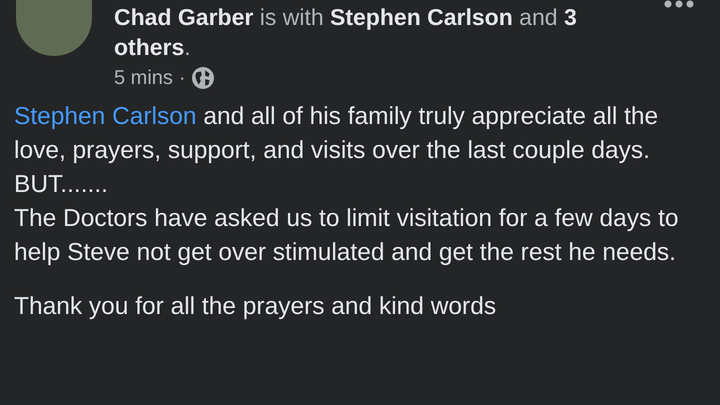  Describe the element at coordinates (203, 78) in the screenshot. I see `globe-icon` at that location.